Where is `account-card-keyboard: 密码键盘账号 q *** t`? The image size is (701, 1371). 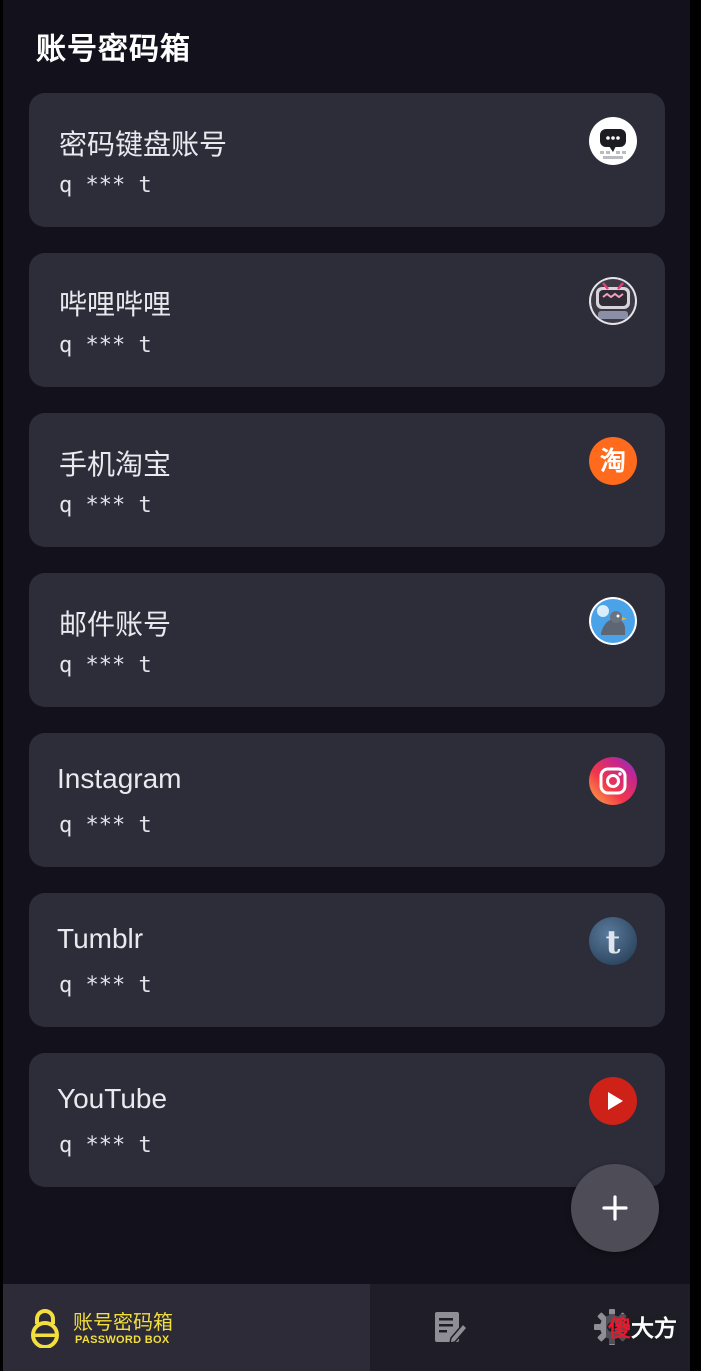 account-card-keyboard: 密码键盘账号 q *** t is located at coordinates (347, 160).